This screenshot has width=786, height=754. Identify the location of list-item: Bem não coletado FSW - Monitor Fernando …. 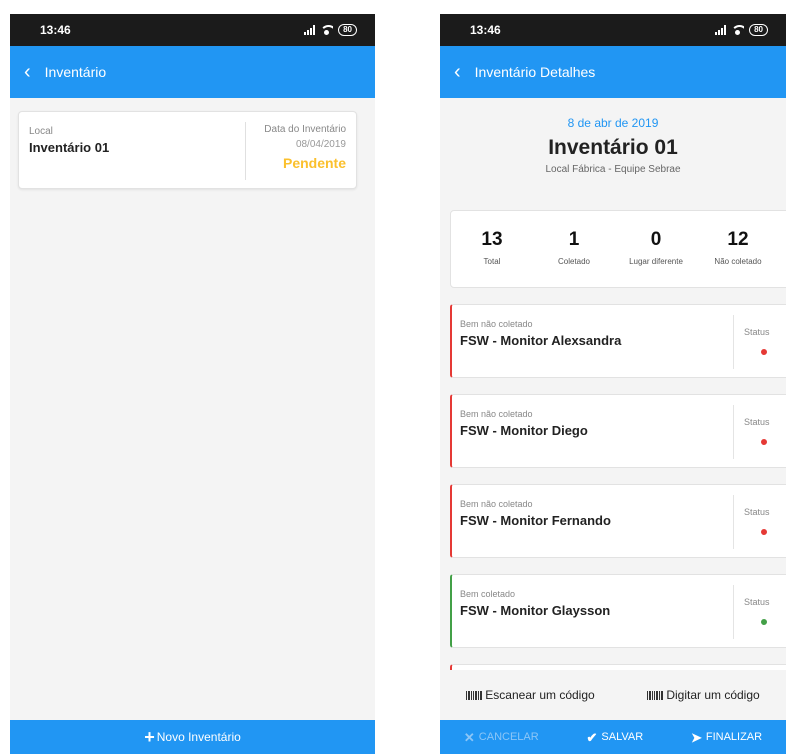
(618, 521).